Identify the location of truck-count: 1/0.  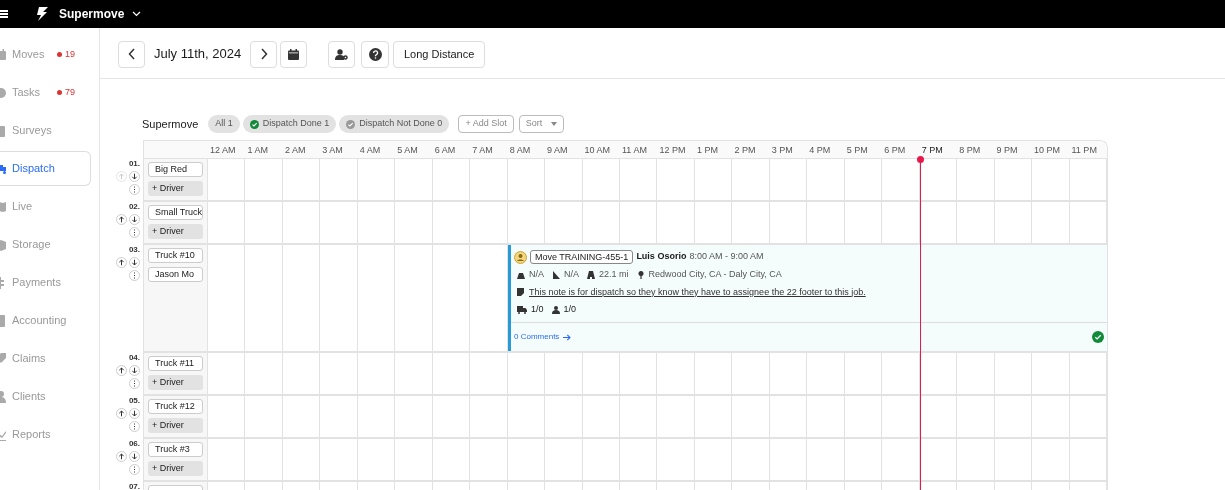
(537, 309).